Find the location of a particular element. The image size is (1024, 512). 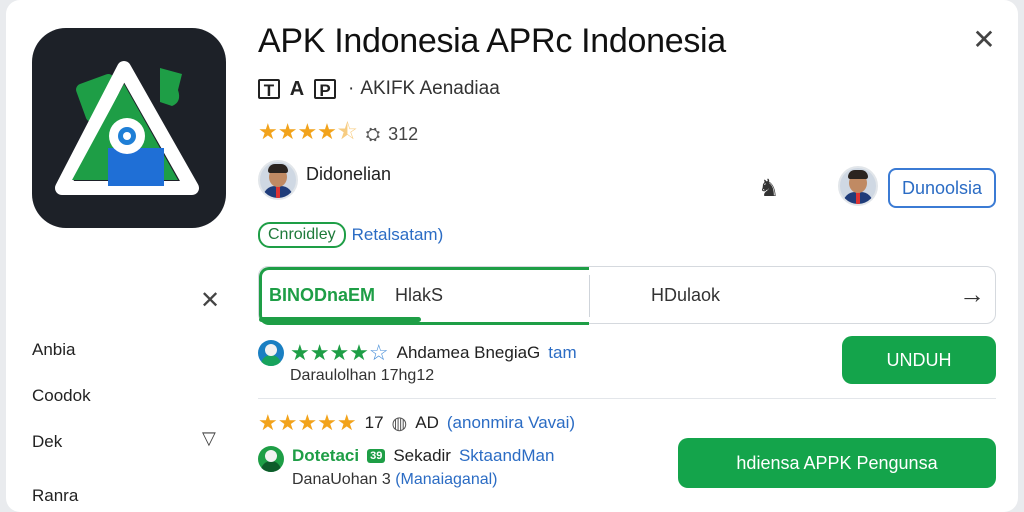

app-logo-graphic is located at coordinates (127, 128).